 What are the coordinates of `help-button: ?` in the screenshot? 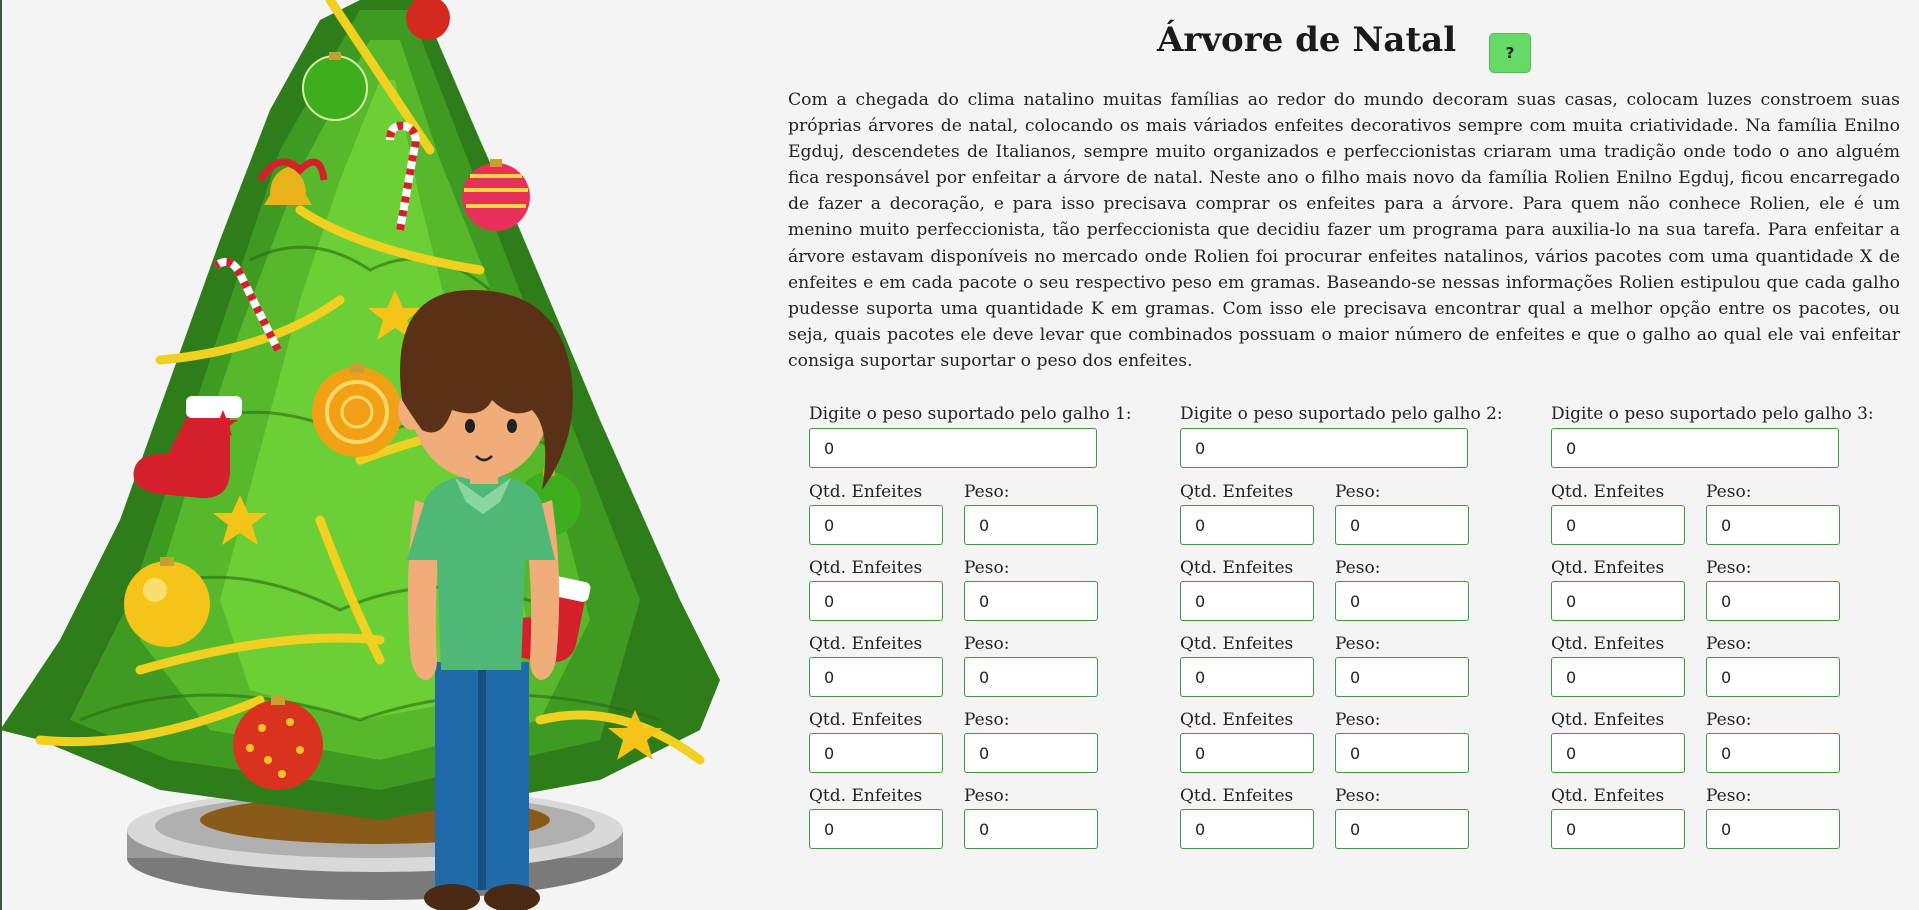 It's located at (1510, 53).